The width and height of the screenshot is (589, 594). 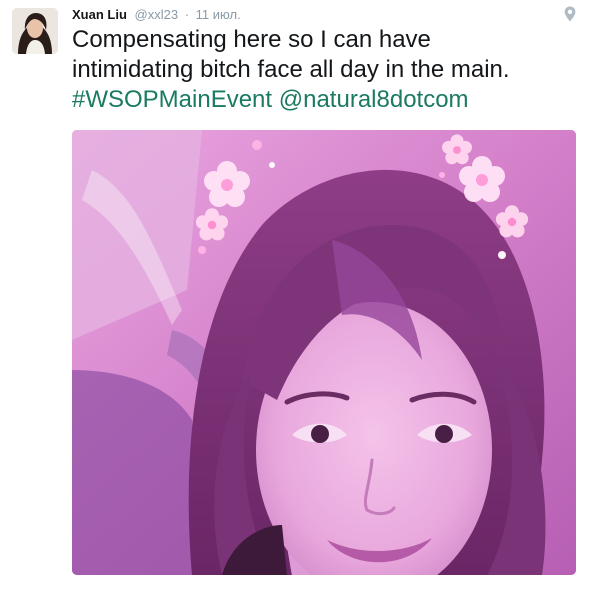 I want to click on timestamp: 11 июл., so click(x=218, y=14).